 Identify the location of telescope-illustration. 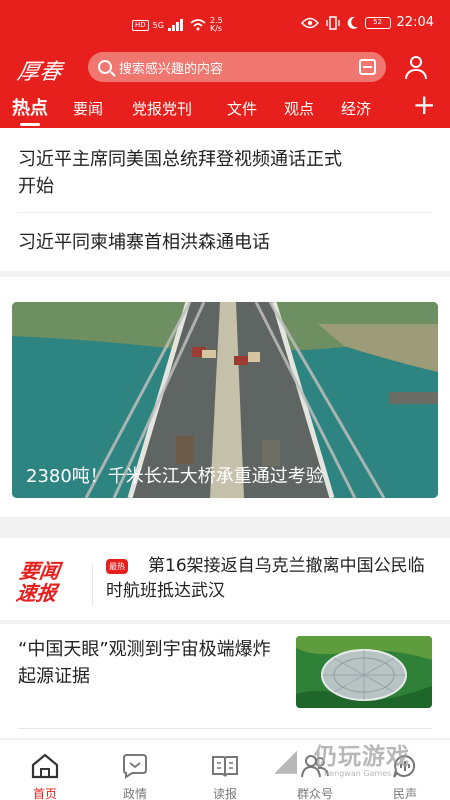
(364, 672).